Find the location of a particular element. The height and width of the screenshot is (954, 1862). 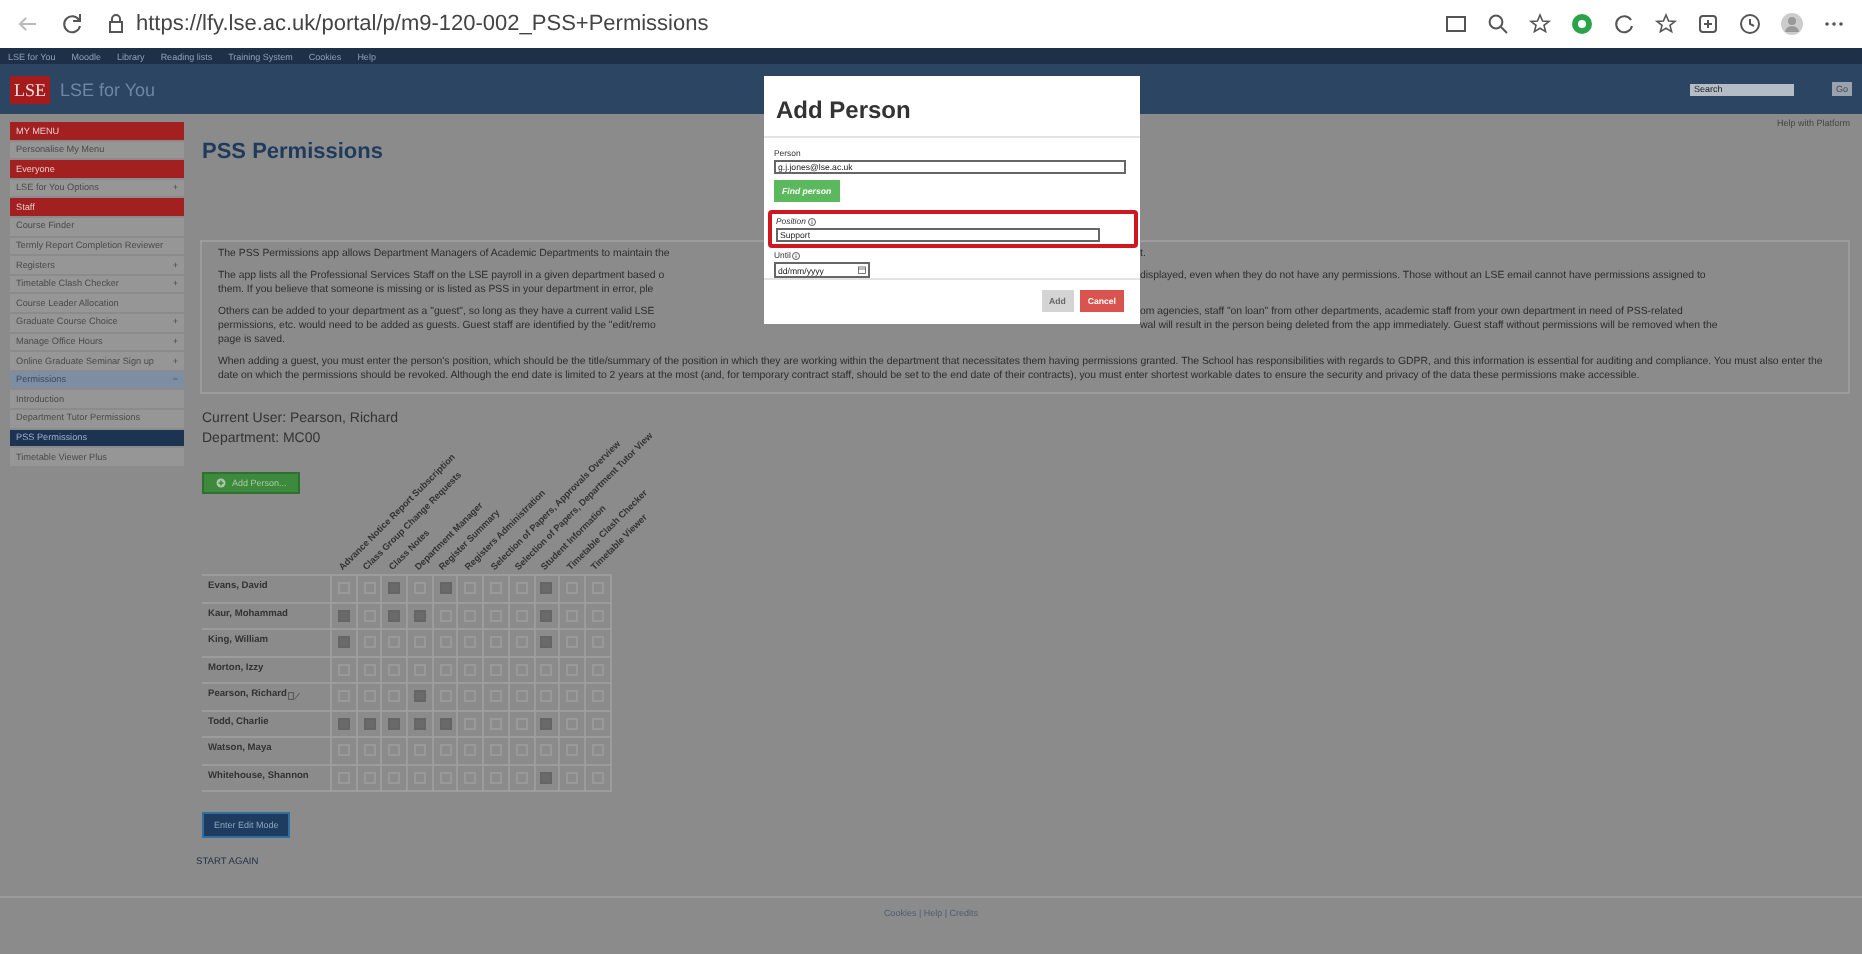

favorites-icon is located at coordinates (1666, 24).